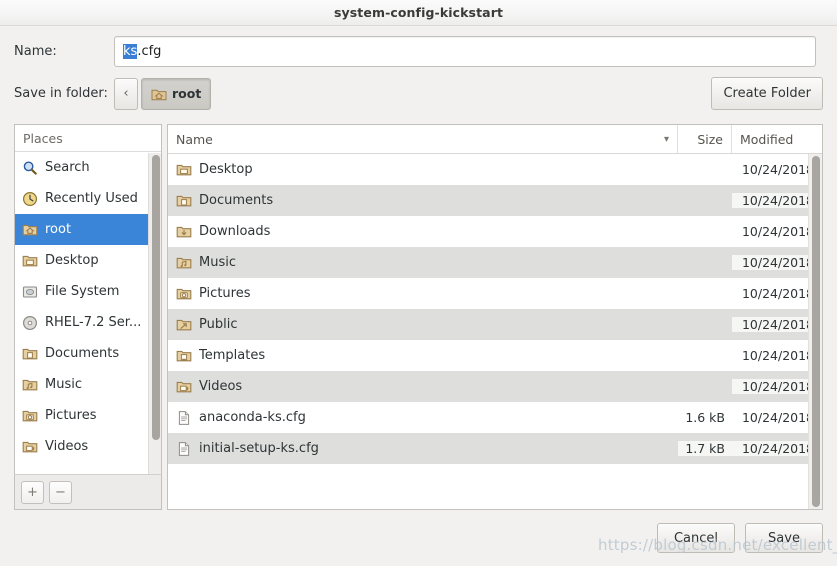  I want to click on column-header-name: Name ▾, so click(423, 139).